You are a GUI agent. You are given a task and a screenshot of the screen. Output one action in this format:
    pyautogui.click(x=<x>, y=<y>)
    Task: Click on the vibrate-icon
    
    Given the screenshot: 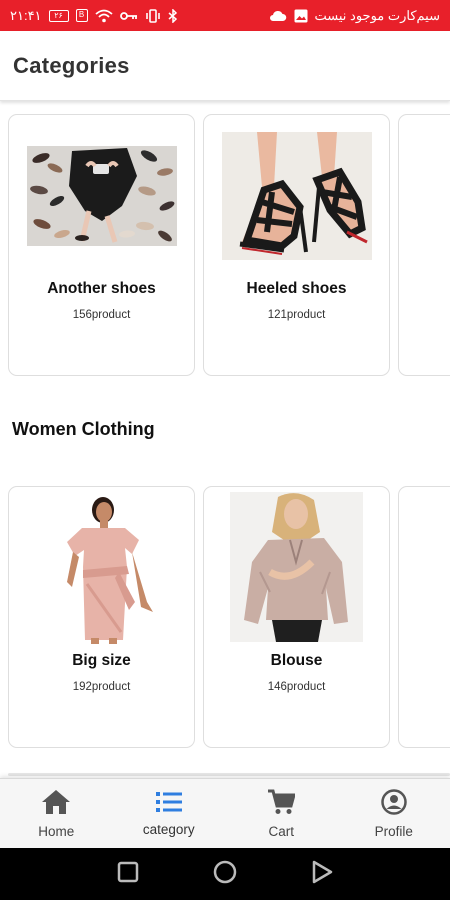 What is the action you would take?
    pyautogui.click(x=153, y=16)
    